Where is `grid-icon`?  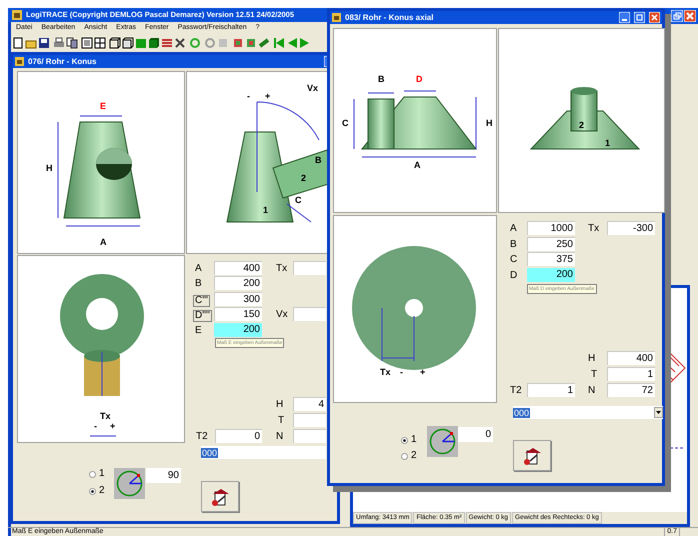 grid-icon is located at coordinates (100, 42).